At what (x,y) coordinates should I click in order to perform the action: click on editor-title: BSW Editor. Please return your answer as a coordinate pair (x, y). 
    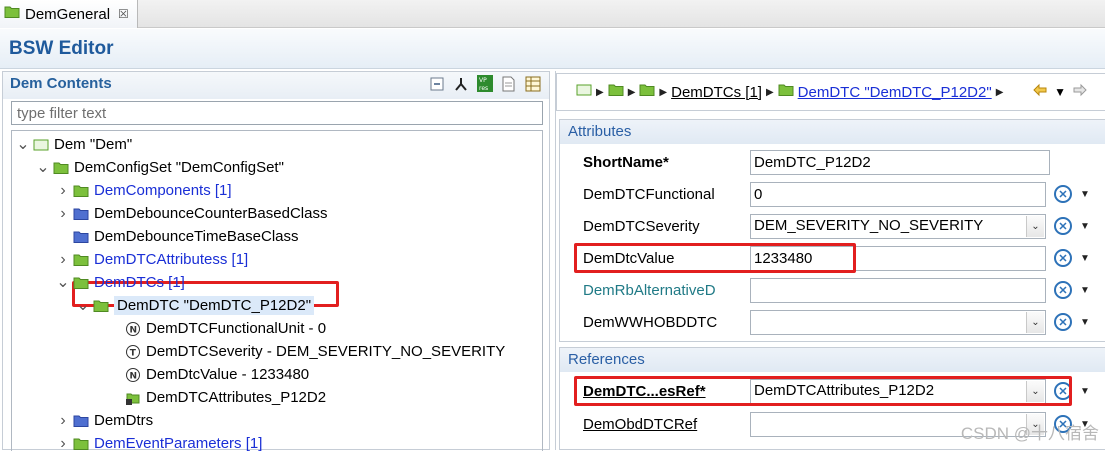
    Looking at the image, I should click on (61, 49).